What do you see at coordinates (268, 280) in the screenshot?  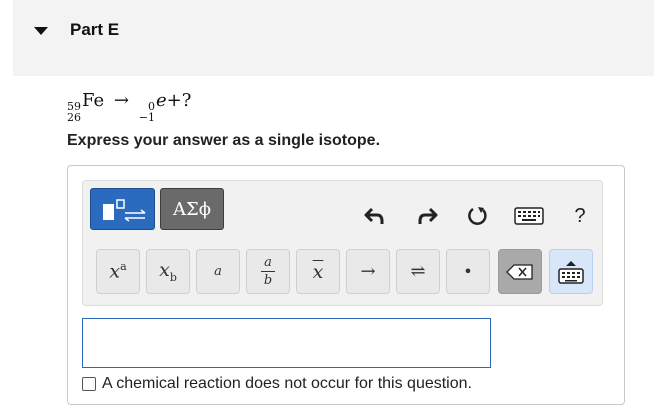 I see `fraction-bottom: b` at bounding box center [268, 280].